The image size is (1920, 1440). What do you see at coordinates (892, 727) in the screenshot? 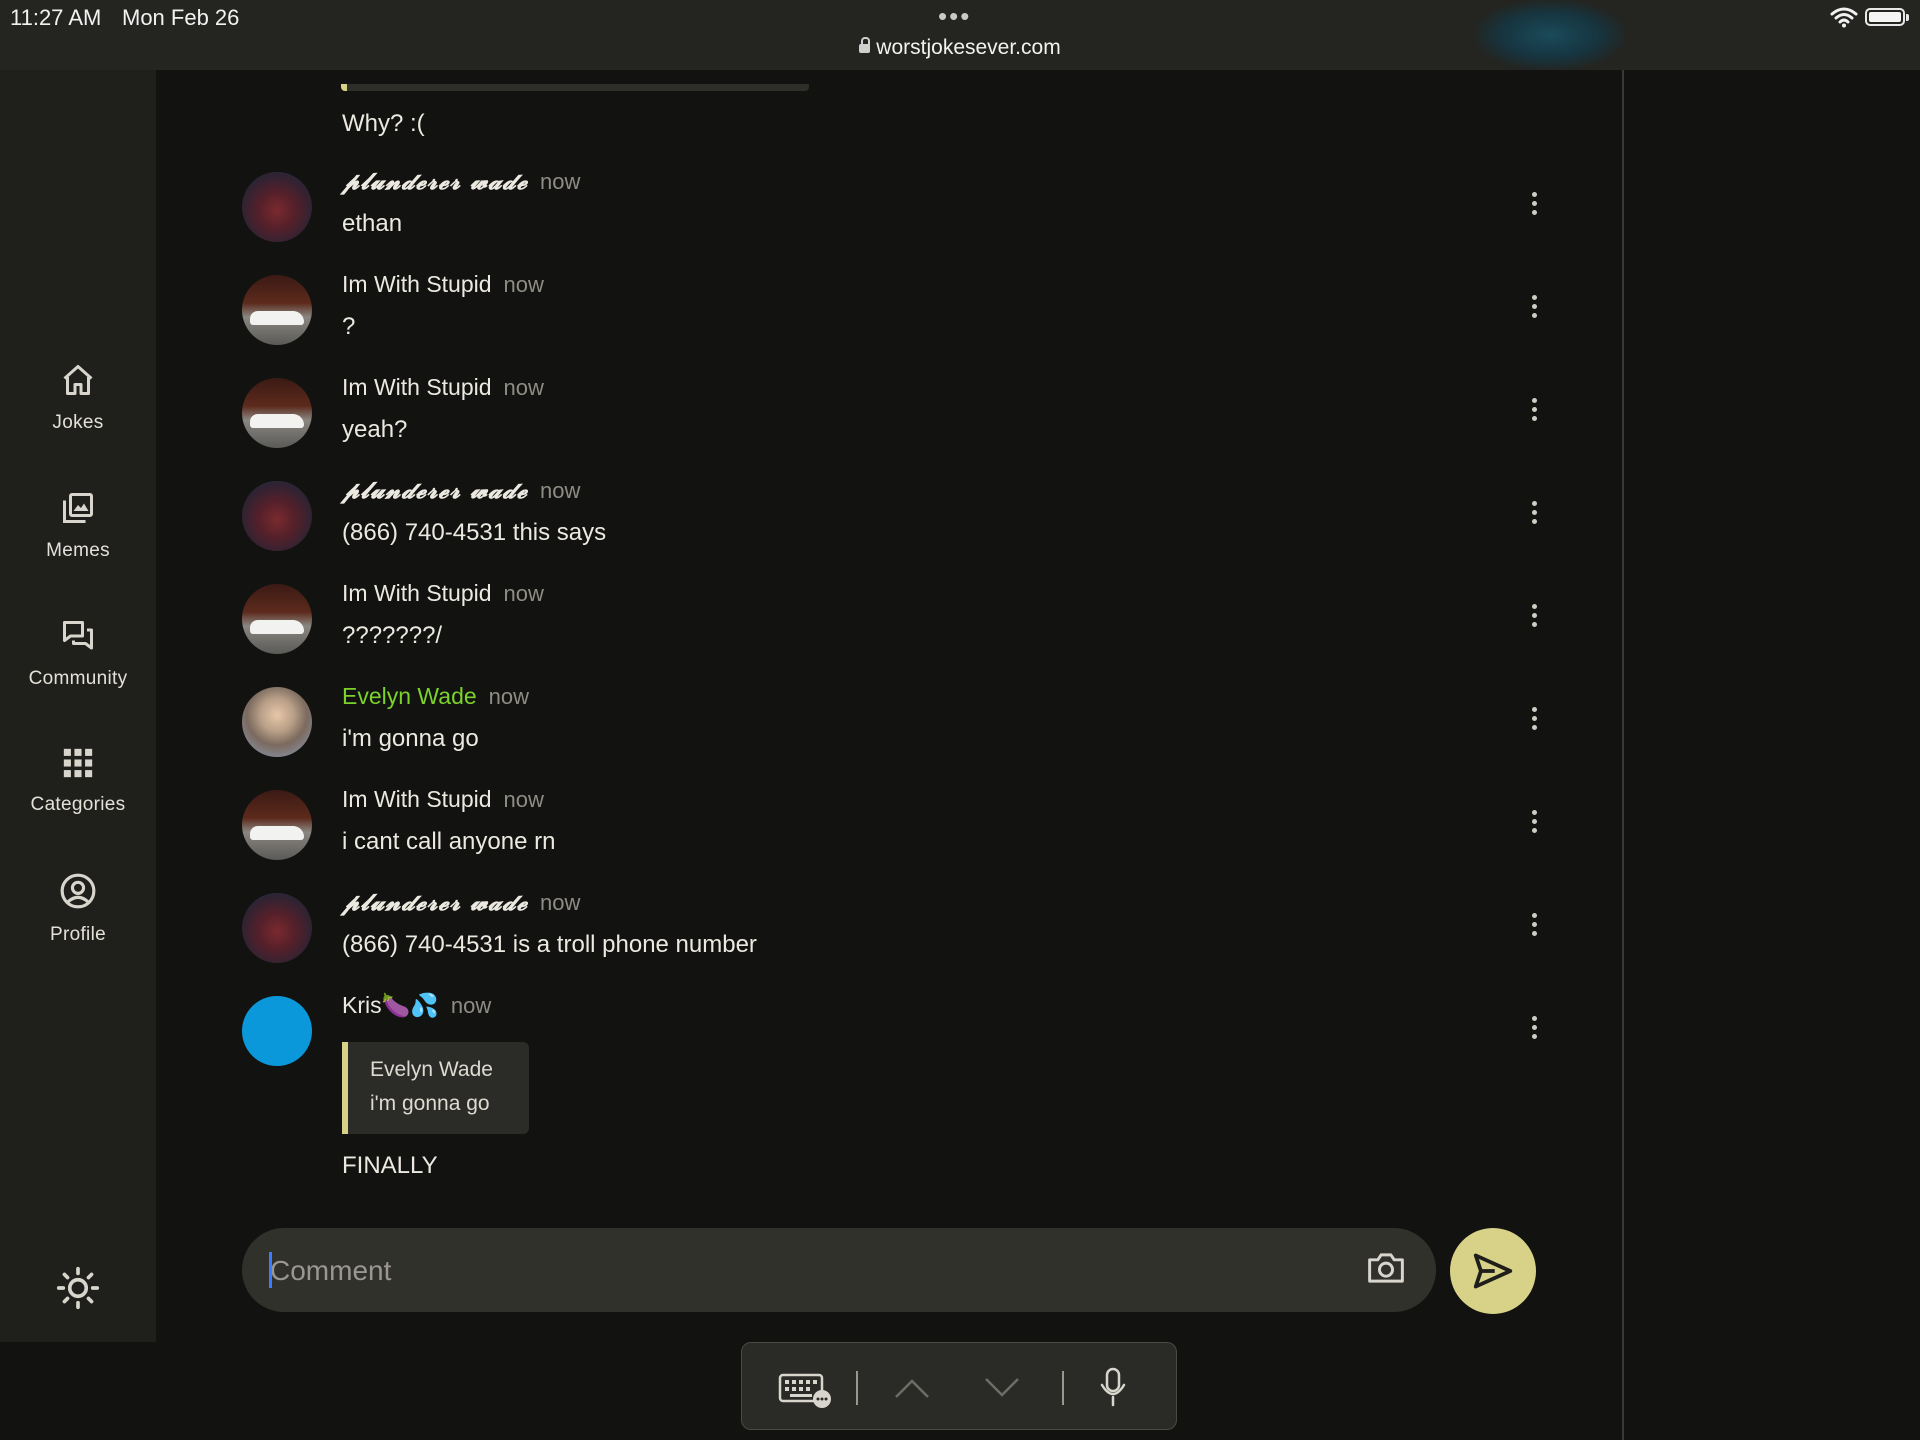
I see `message-item: Evelyn Wade now i'm gonna go` at bounding box center [892, 727].